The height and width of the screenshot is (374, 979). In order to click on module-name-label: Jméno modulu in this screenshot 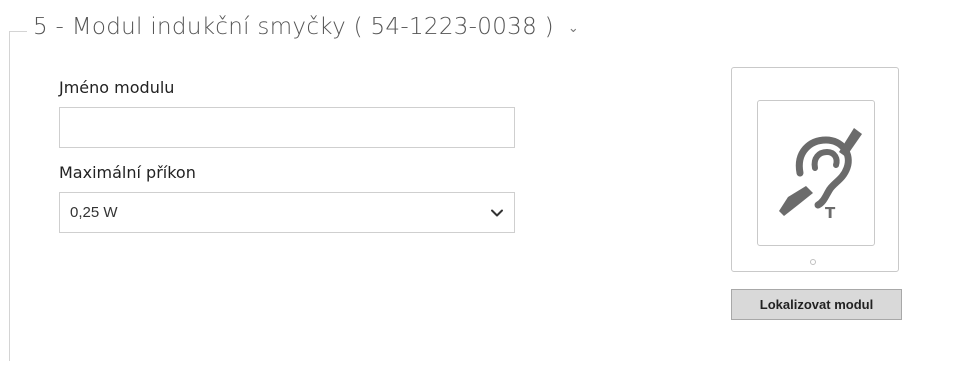, I will do `click(117, 87)`.